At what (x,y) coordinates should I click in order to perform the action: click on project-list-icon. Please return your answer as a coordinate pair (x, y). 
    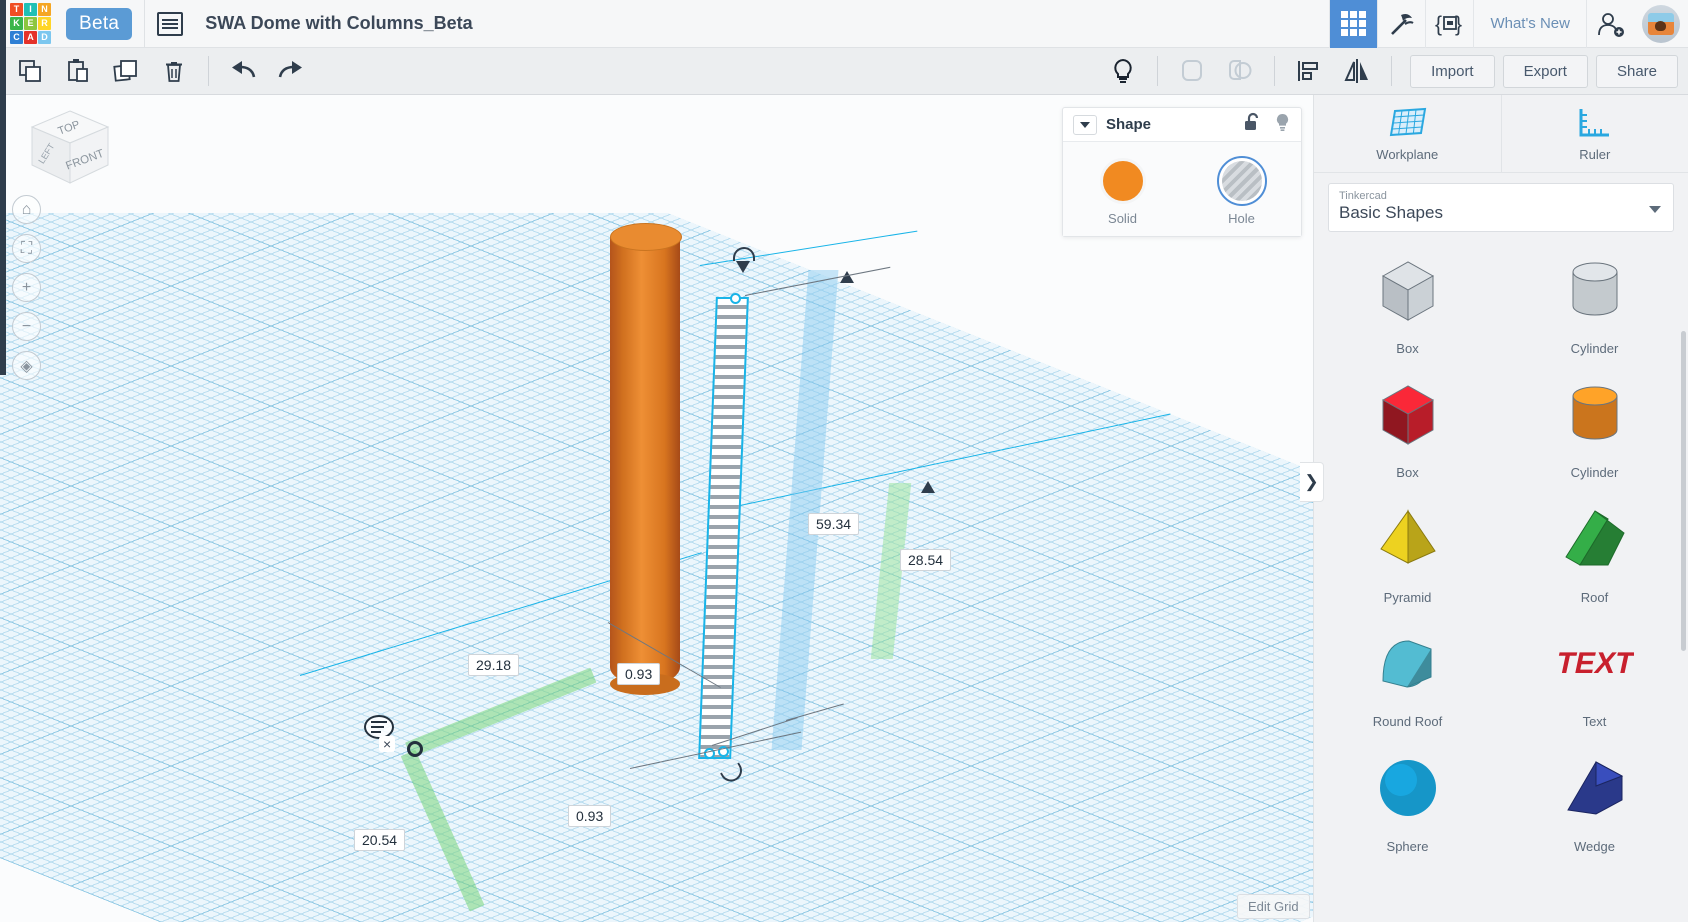
    Looking at the image, I should click on (170, 23).